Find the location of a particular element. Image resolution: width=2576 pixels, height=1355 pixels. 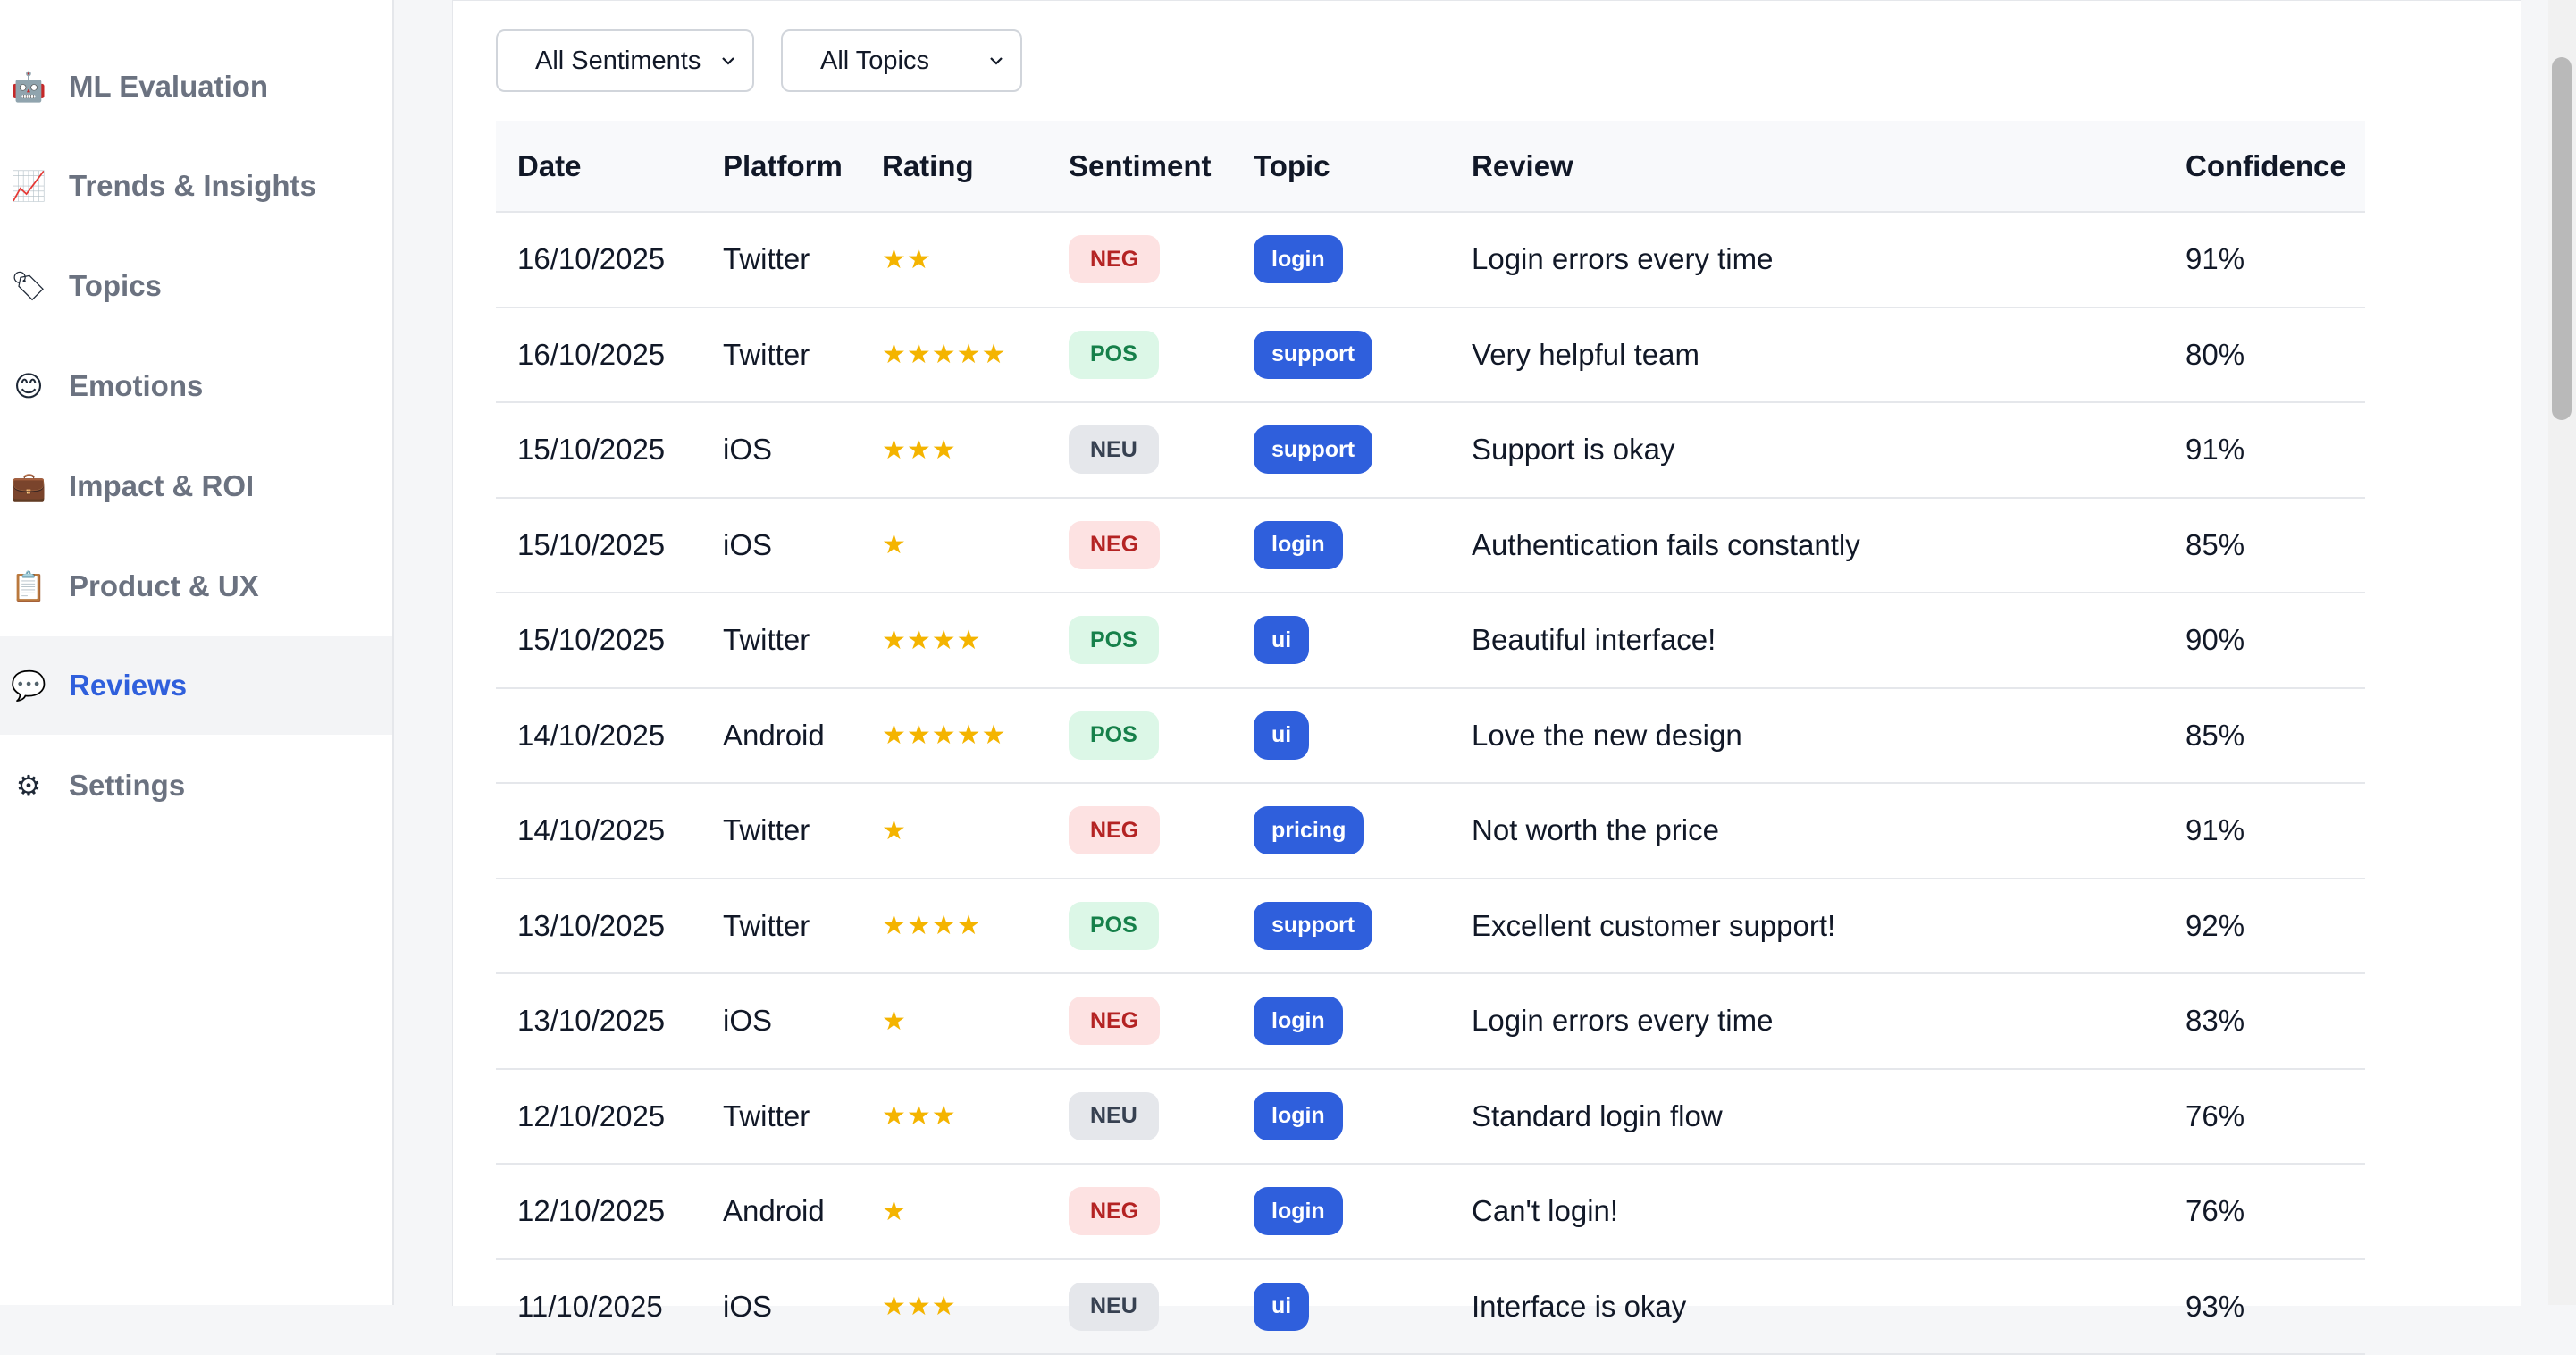

review-cell: Can't login! is located at coordinates (1545, 1211).